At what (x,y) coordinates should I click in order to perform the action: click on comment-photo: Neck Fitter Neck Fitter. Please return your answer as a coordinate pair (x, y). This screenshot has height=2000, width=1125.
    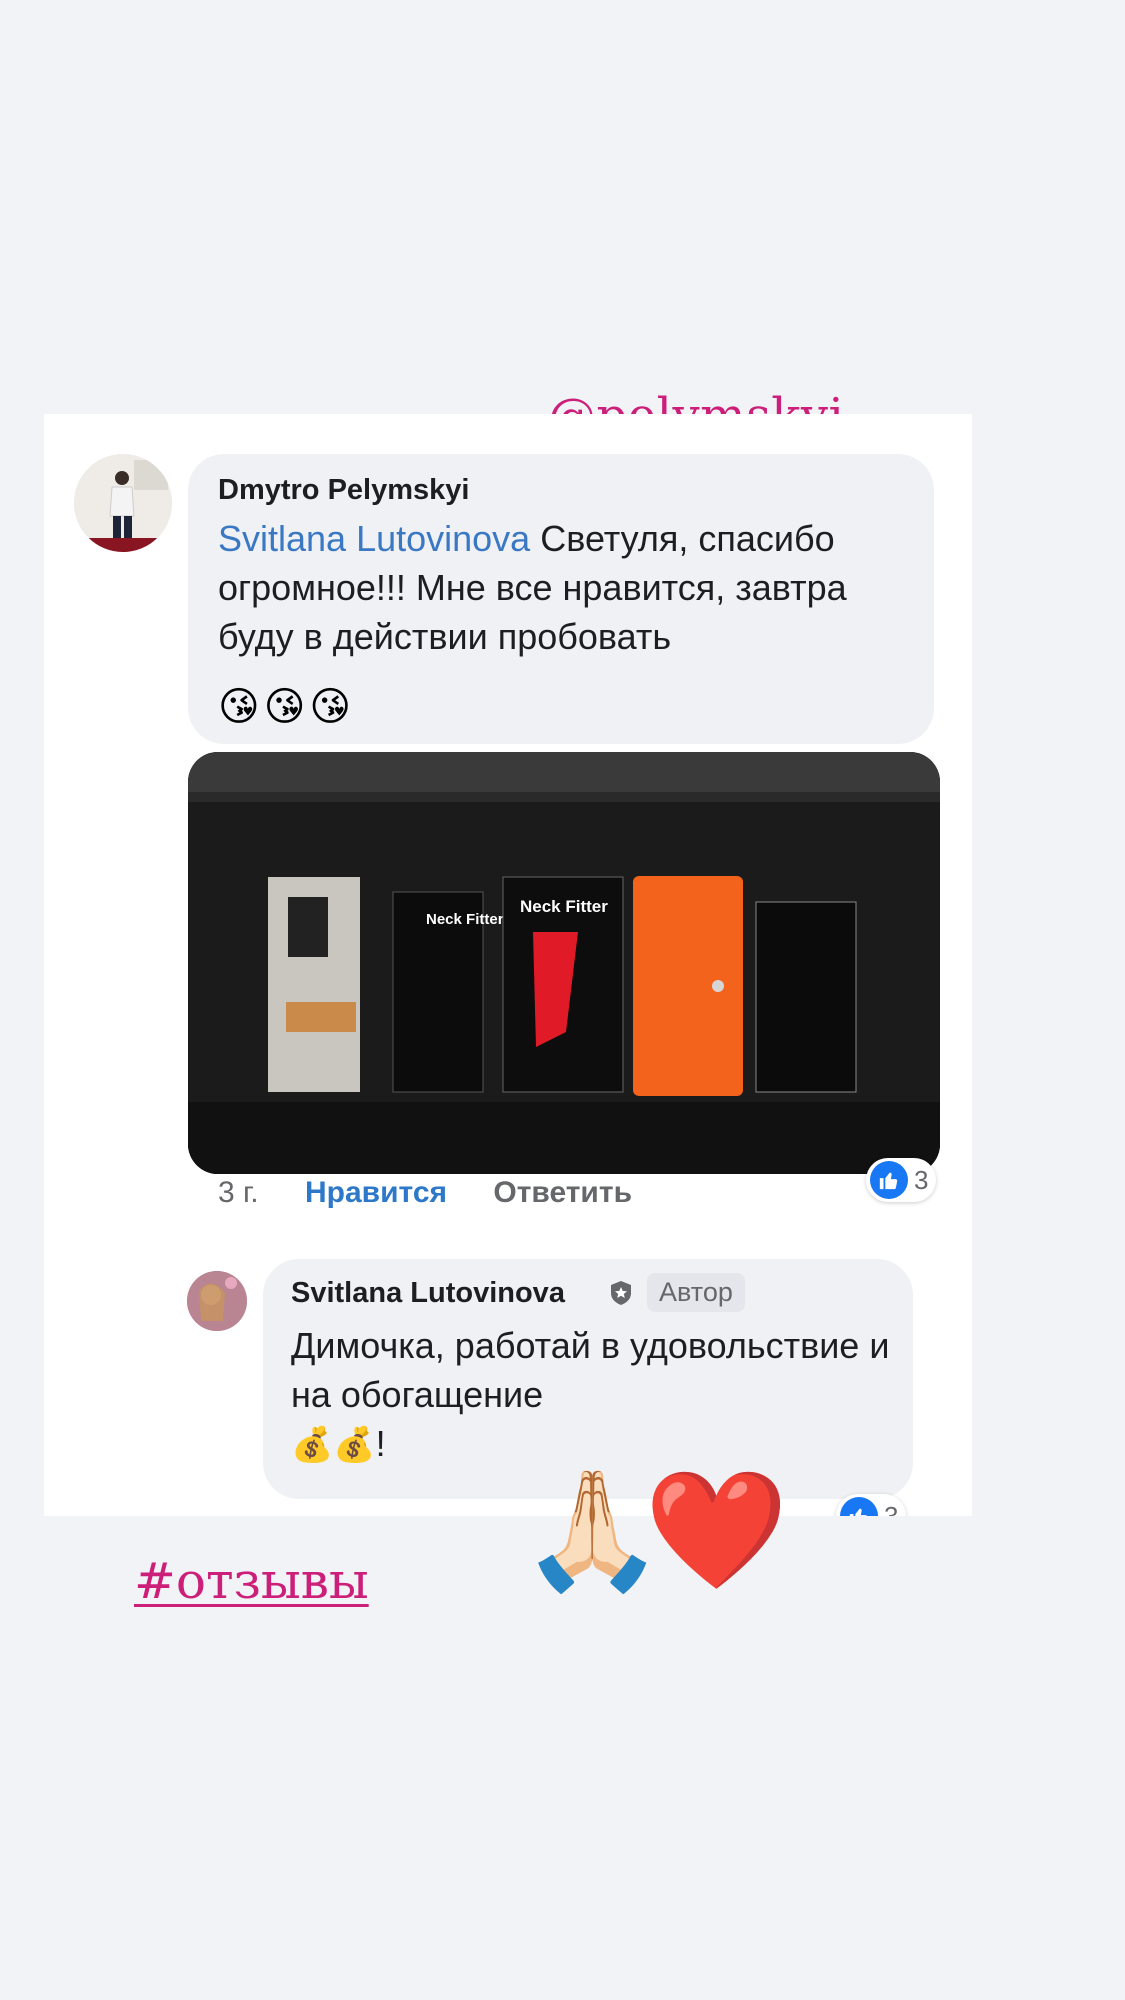
    Looking at the image, I should click on (564, 963).